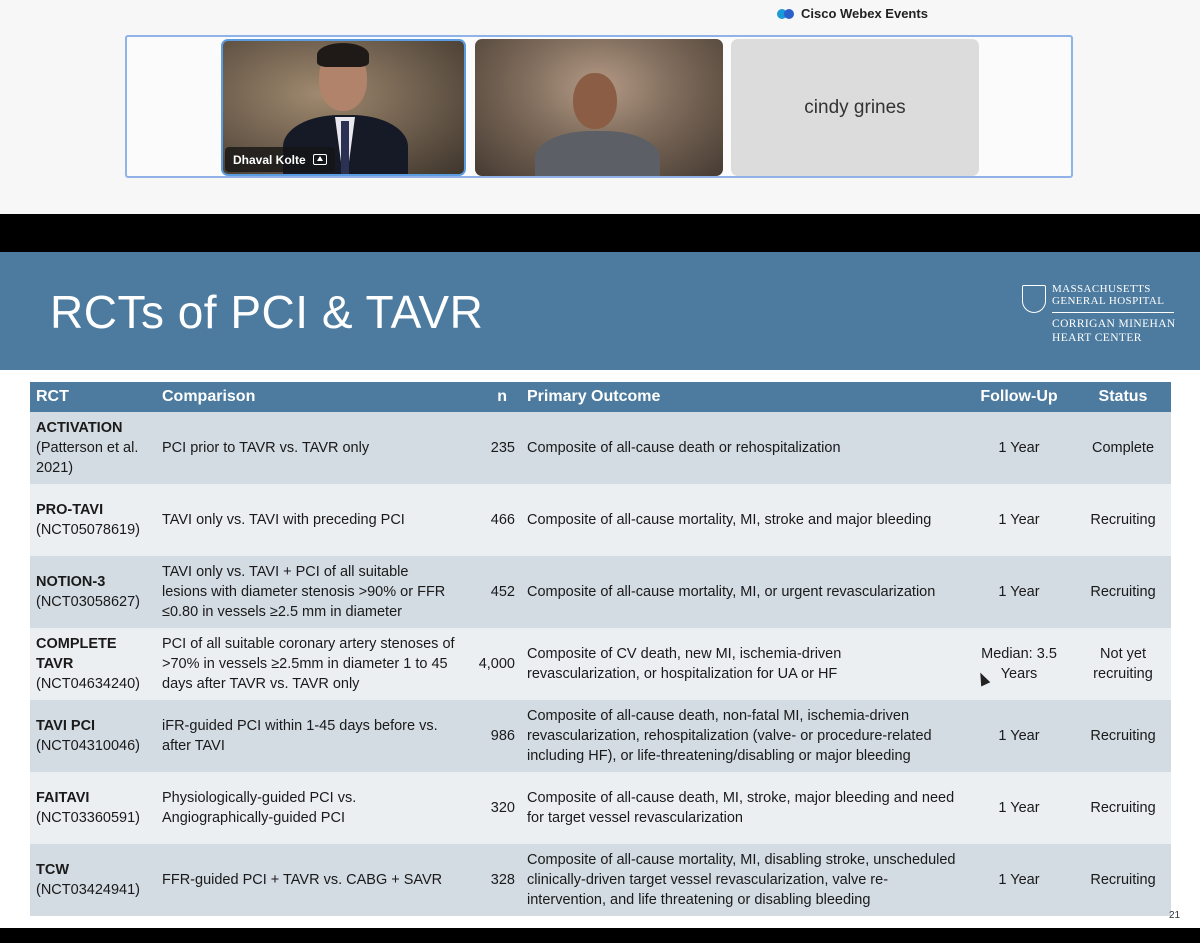  Describe the element at coordinates (1019, 397) in the screenshot. I see `header-follow-up: Follow-Up` at that location.